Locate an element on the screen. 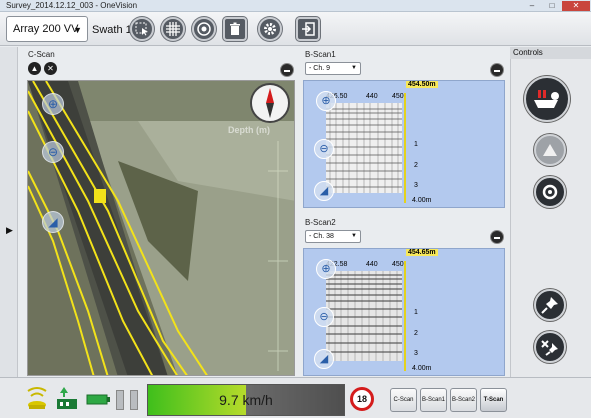  gps-signal-icon is located at coordinates (37, 400).